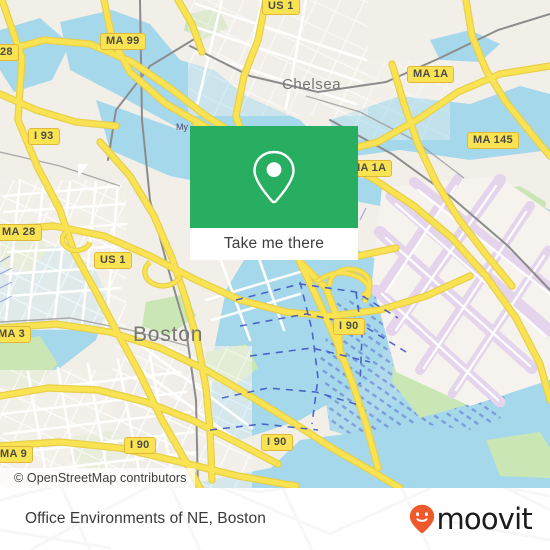  What do you see at coordinates (83, 171) in the screenshot?
I see `popup-tail-pointer` at bounding box center [83, 171].